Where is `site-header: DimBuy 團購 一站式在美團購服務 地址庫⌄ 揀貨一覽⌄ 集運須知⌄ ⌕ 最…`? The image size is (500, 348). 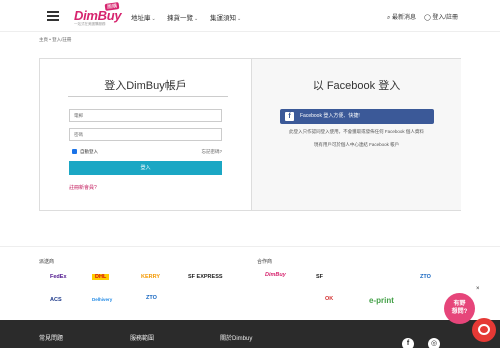 site-header: DimBuy 團購 一站式在美團購服務 地址庫⌄ 揀貨一覽⌄ 集運須知⌄ ⌕ 最… is located at coordinates (250, 16).